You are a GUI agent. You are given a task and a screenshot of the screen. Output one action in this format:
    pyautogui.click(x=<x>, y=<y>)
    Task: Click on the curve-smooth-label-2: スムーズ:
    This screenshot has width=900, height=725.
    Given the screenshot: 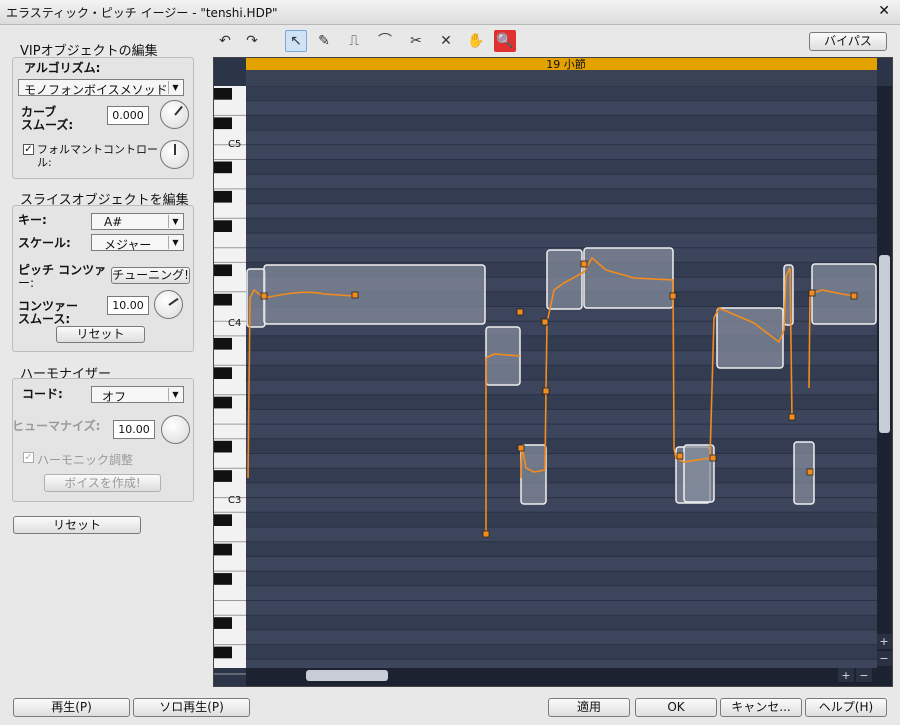 What is the action you would take?
    pyautogui.click(x=47, y=125)
    